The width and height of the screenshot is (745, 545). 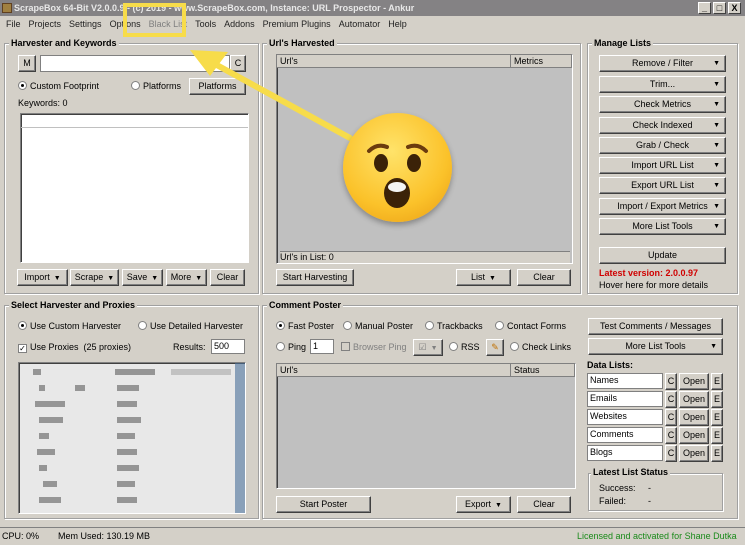 I want to click on comments-field: Comments, so click(x=625, y=435).